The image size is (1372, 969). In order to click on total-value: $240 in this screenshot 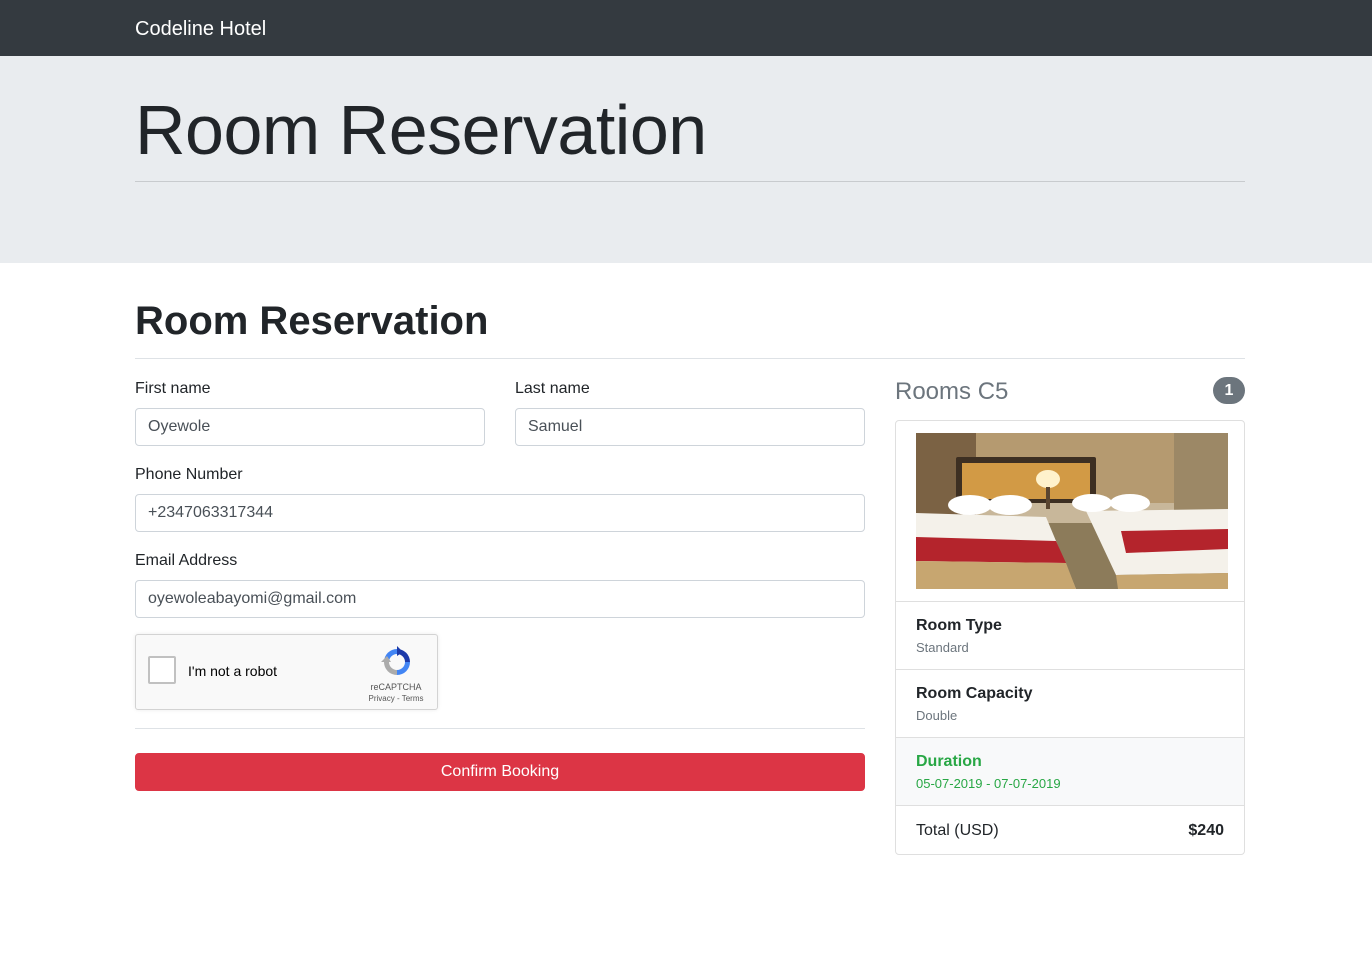, I will do `click(1206, 830)`.